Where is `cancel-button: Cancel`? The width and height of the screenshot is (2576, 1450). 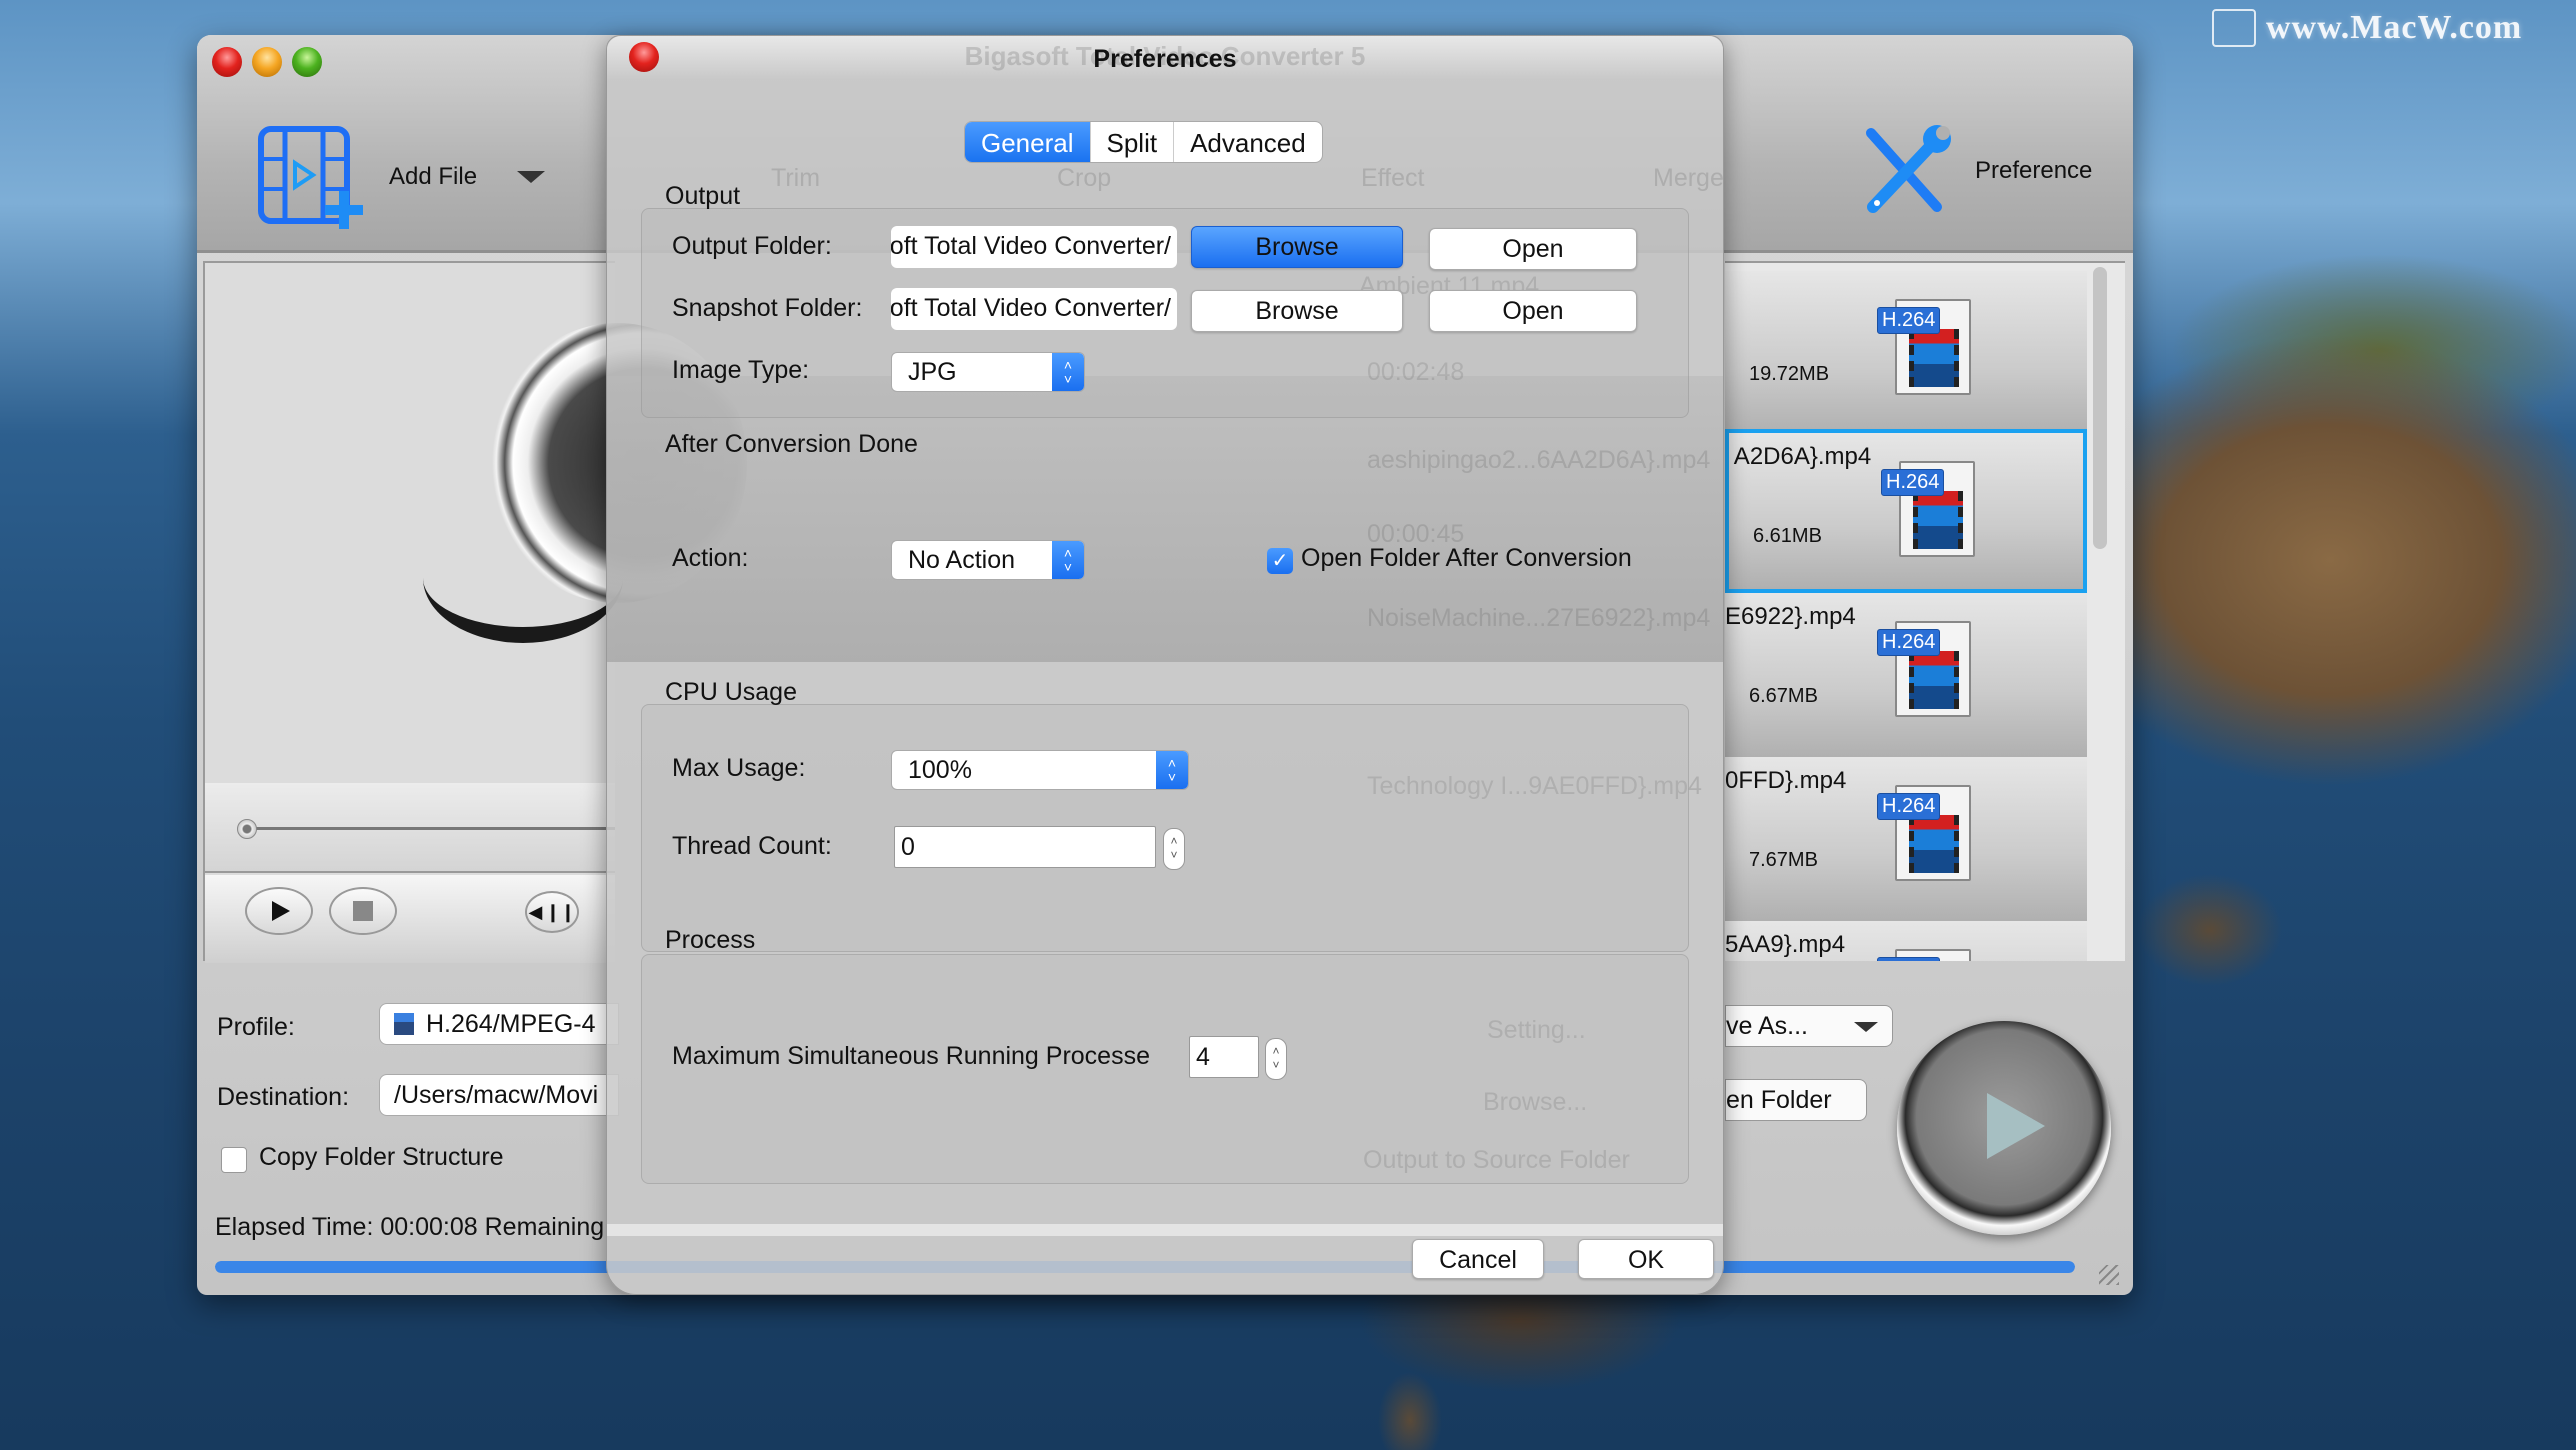 cancel-button: Cancel is located at coordinates (1478, 1259).